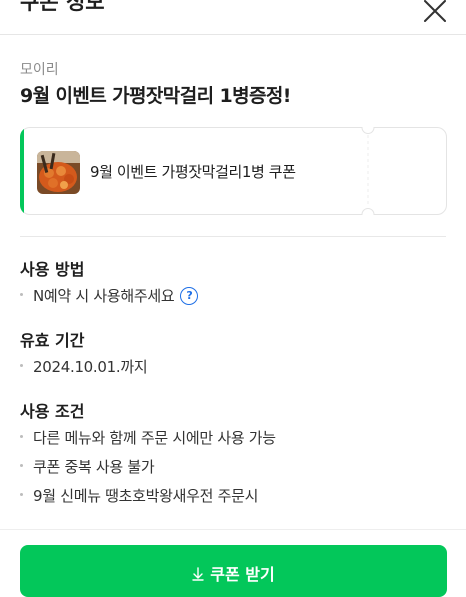 This screenshot has height=597, width=466. Describe the element at coordinates (94, 467) in the screenshot. I see `condition-item-text: 쿠폰 중복 사용 불가` at that location.